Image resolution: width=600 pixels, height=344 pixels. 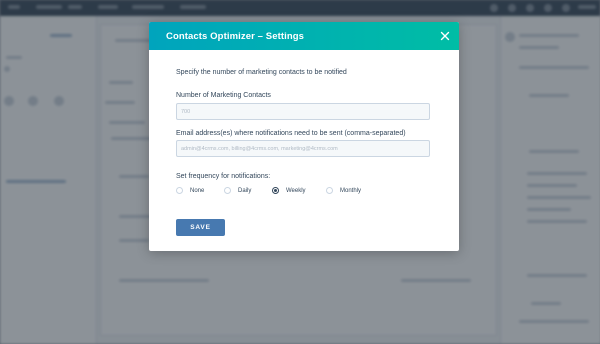 What do you see at coordinates (245, 191) in the screenshot?
I see `radio-label: Daily` at bounding box center [245, 191].